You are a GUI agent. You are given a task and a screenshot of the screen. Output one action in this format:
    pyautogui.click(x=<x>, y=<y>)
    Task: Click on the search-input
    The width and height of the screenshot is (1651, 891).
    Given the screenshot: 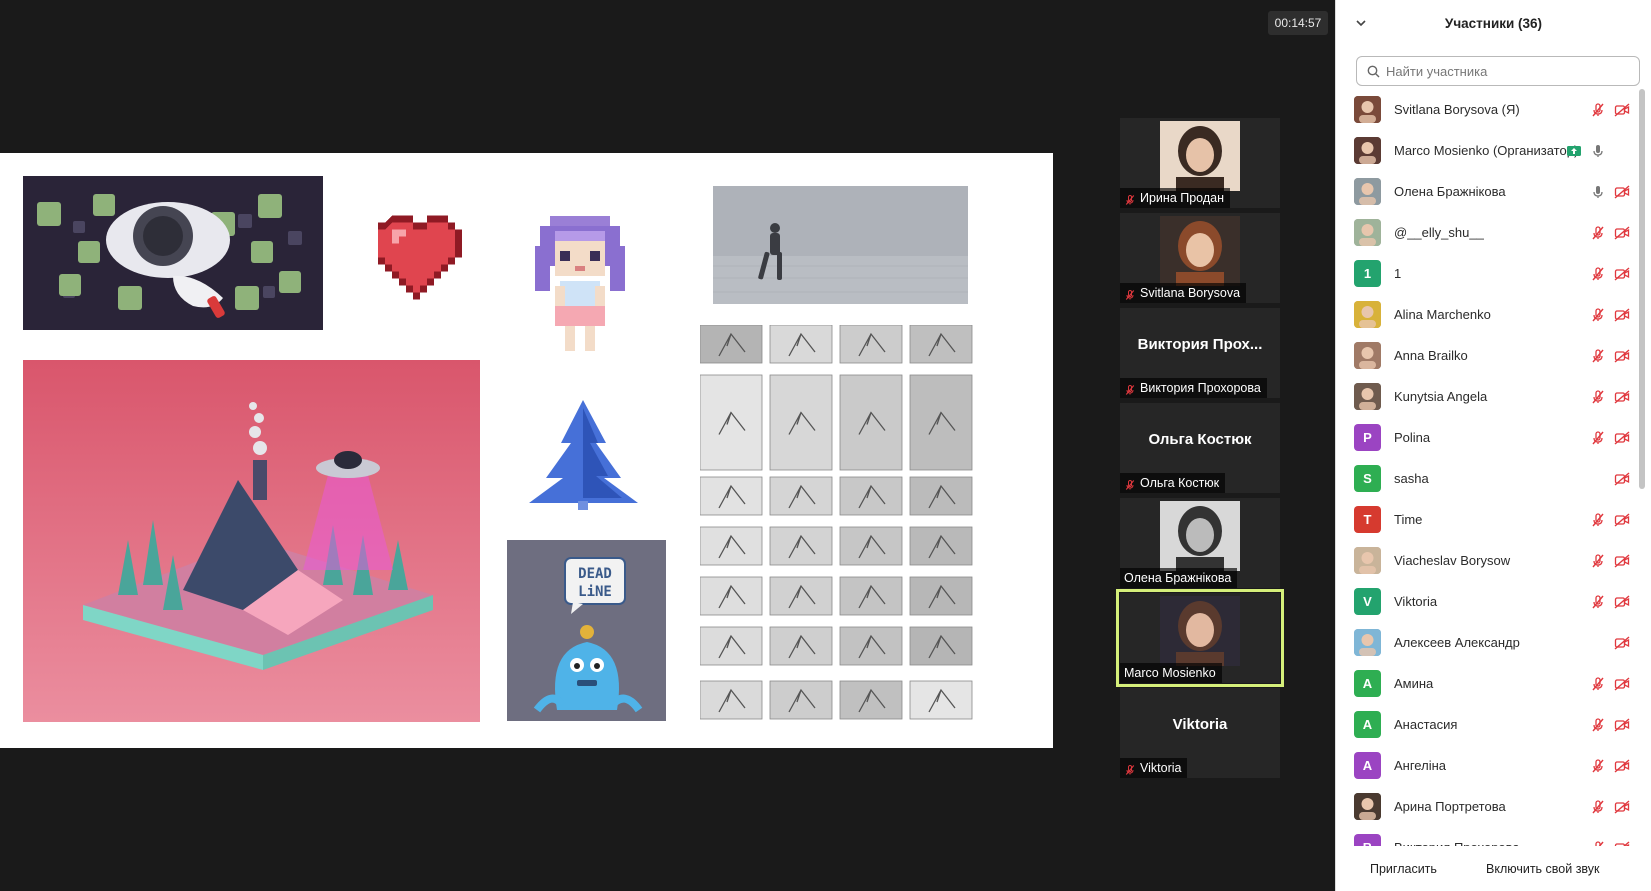 What is the action you would take?
    pyautogui.click(x=1506, y=71)
    